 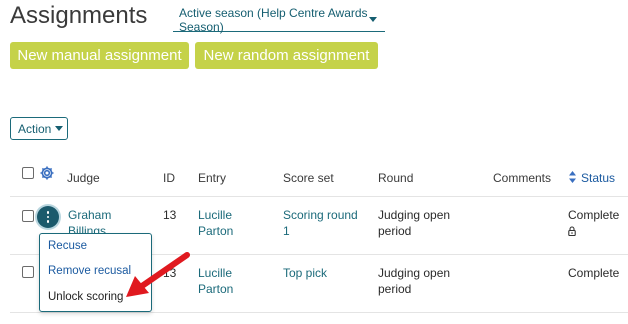 I want to click on status-cell: Complete, so click(x=593, y=215).